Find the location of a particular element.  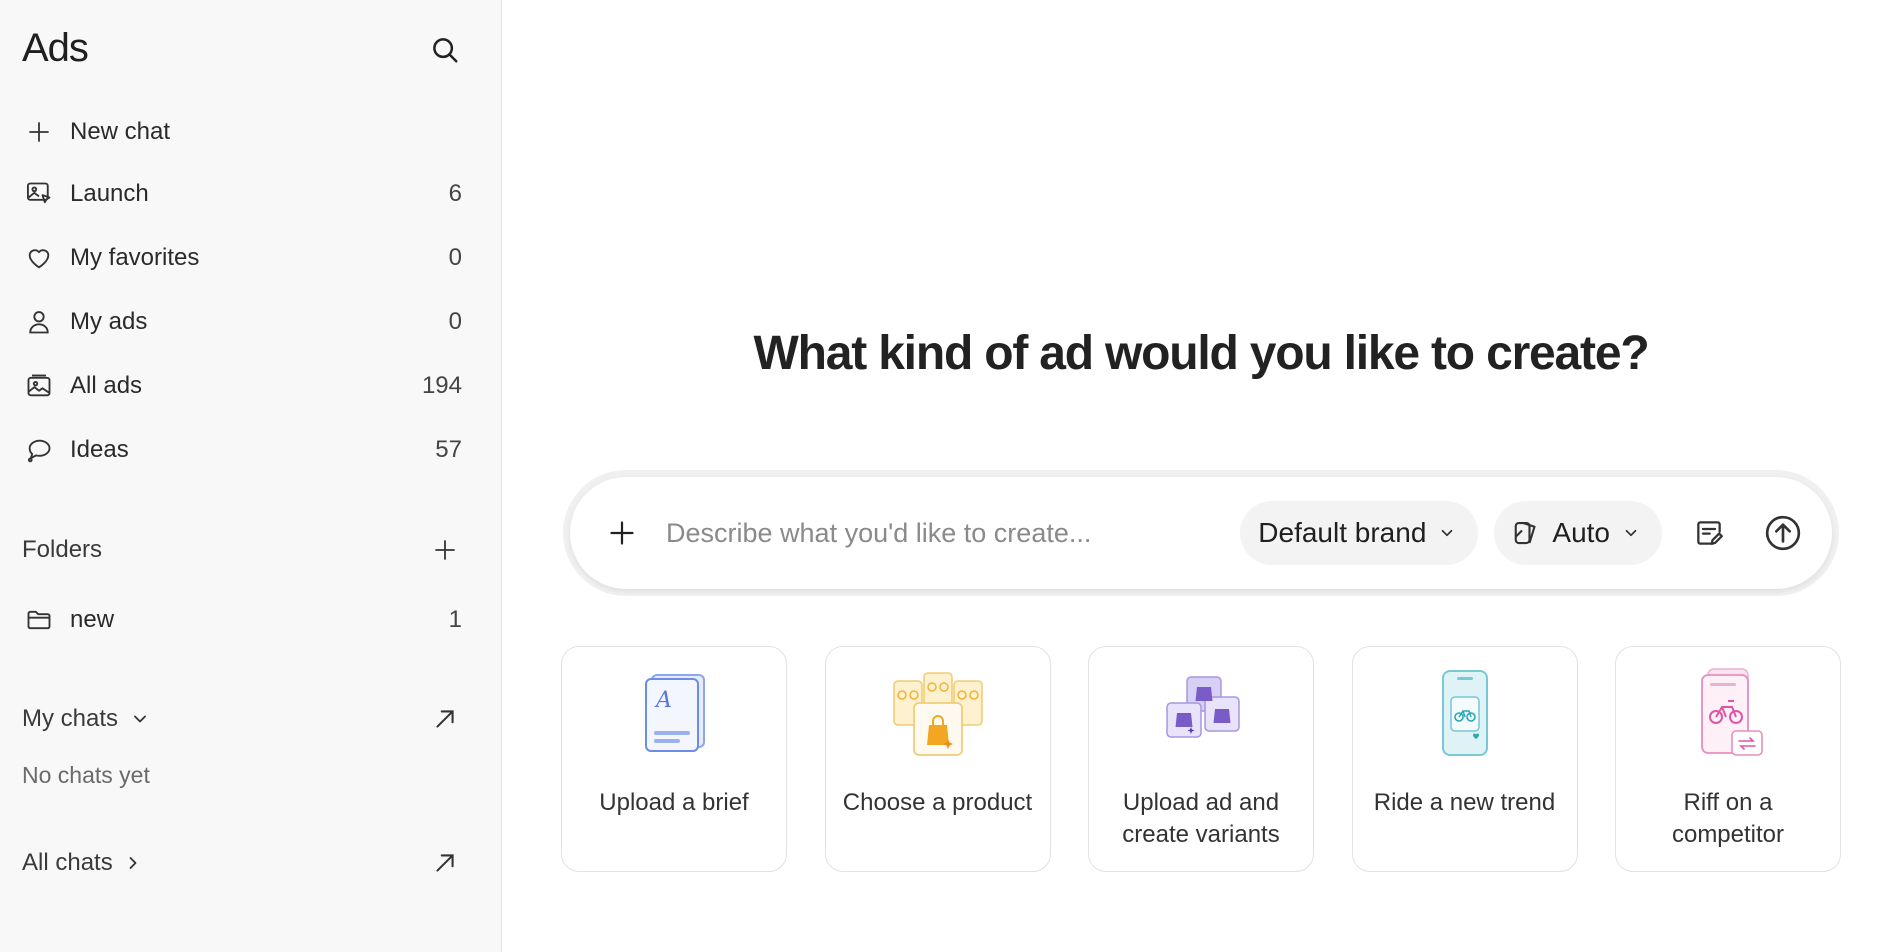

card-choose-product: Choose a product is located at coordinates (937, 759).